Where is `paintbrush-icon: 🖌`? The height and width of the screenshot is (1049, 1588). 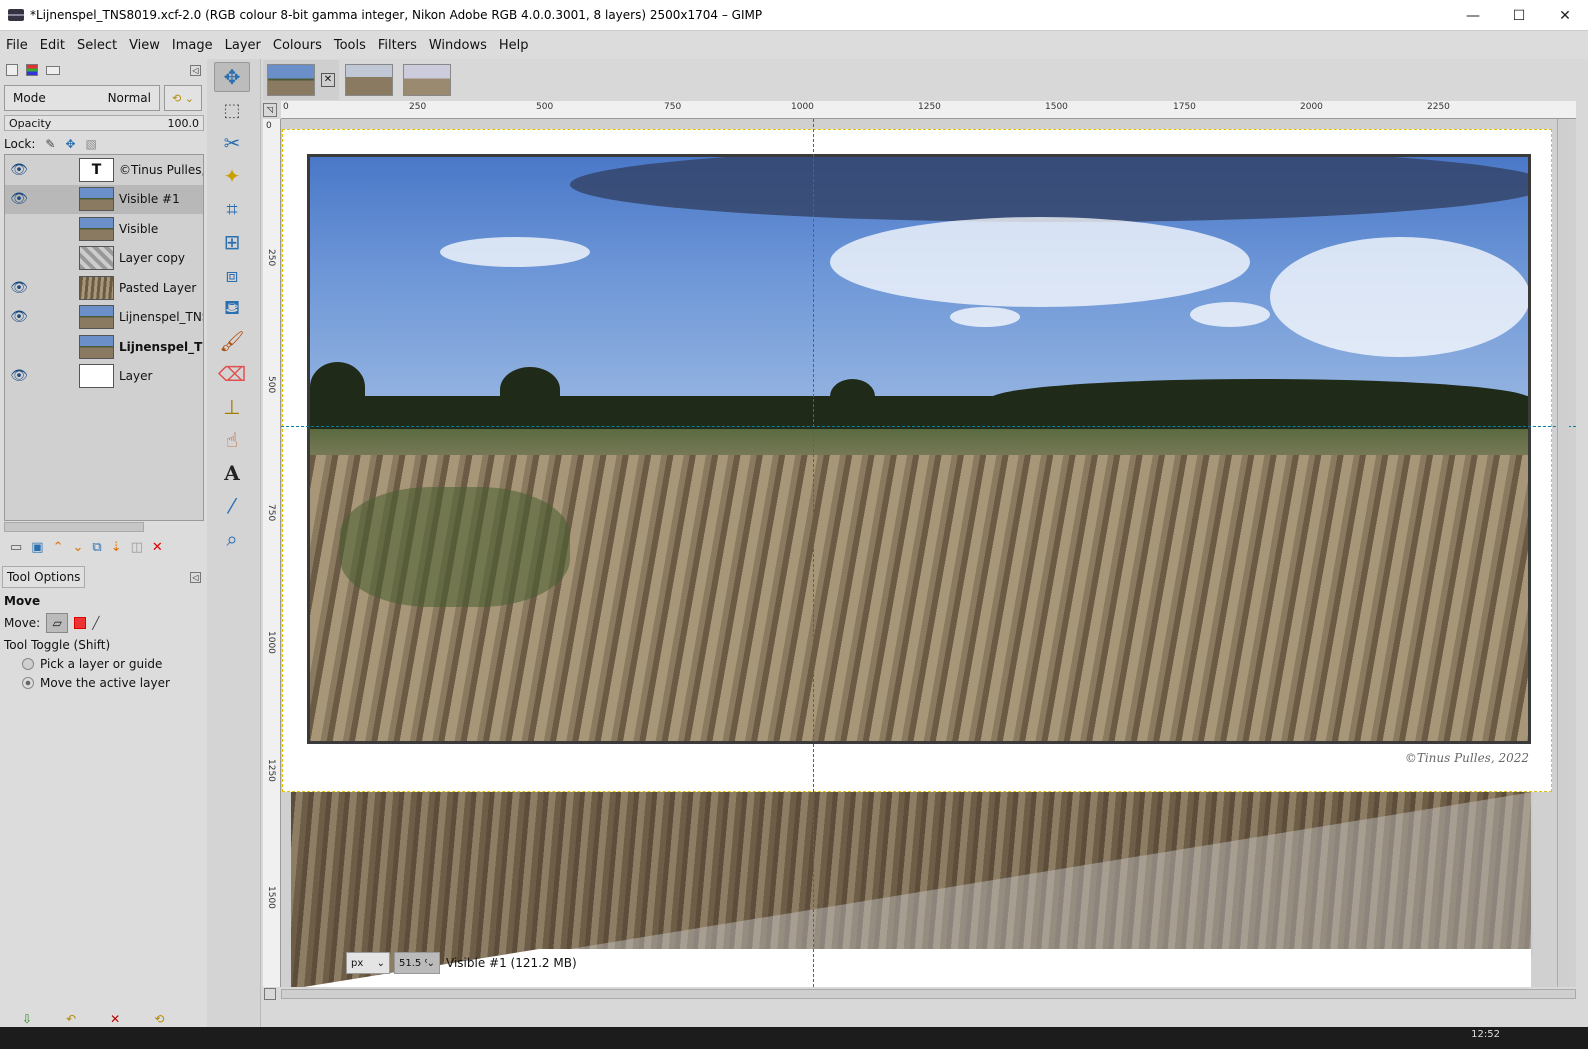 paintbrush-icon: 🖌 is located at coordinates (232, 341).